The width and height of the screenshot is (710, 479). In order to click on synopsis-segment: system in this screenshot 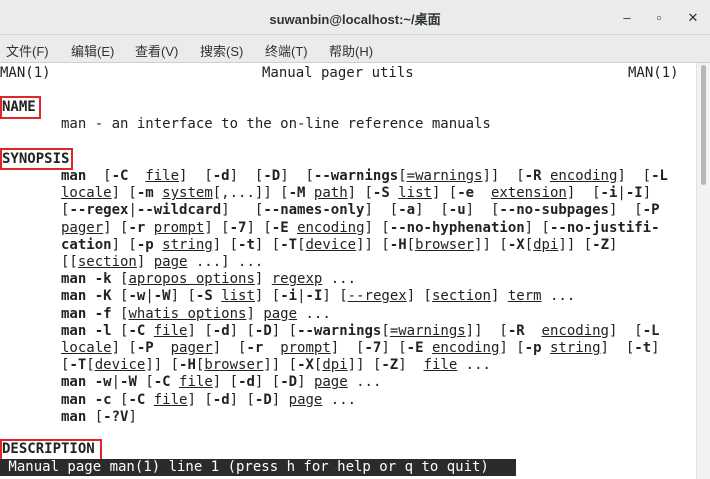, I will do `click(187, 193)`.